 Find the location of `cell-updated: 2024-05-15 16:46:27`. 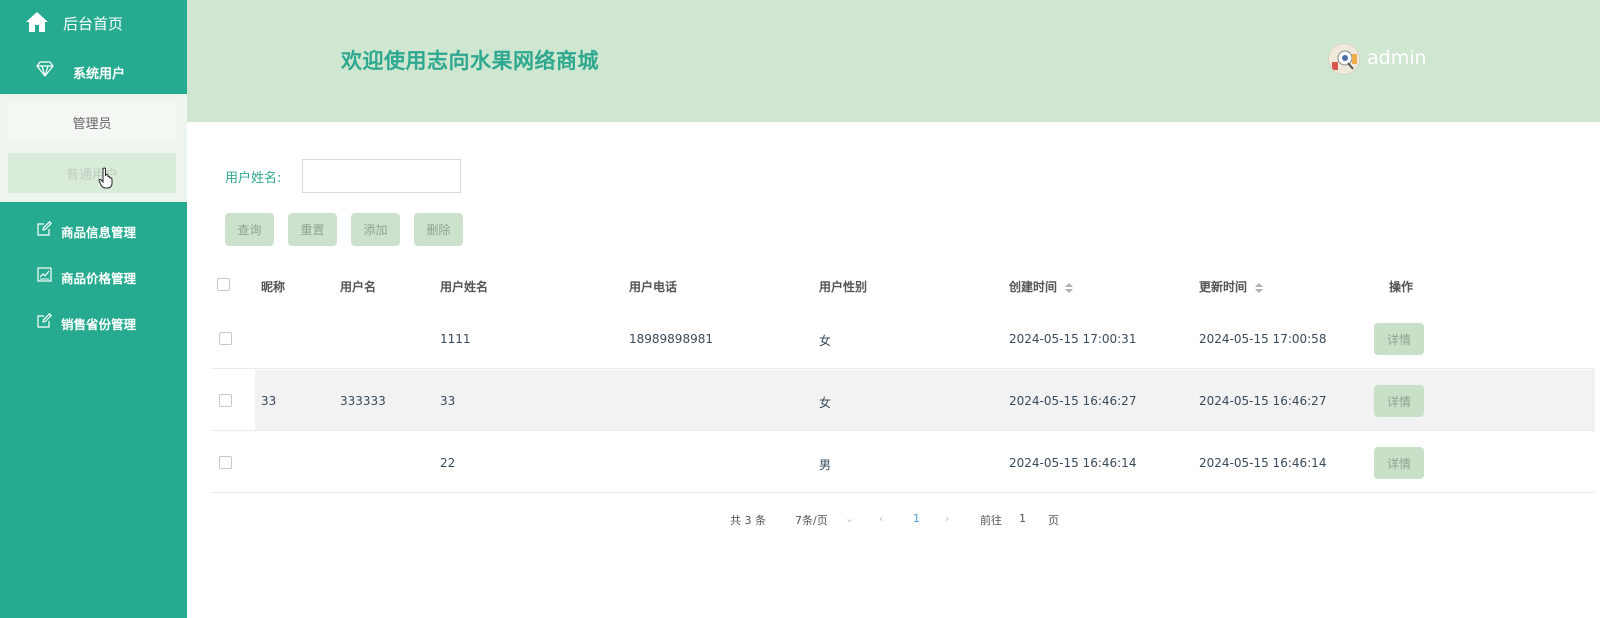

cell-updated: 2024-05-15 16:46:27 is located at coordinates (1263, 401).